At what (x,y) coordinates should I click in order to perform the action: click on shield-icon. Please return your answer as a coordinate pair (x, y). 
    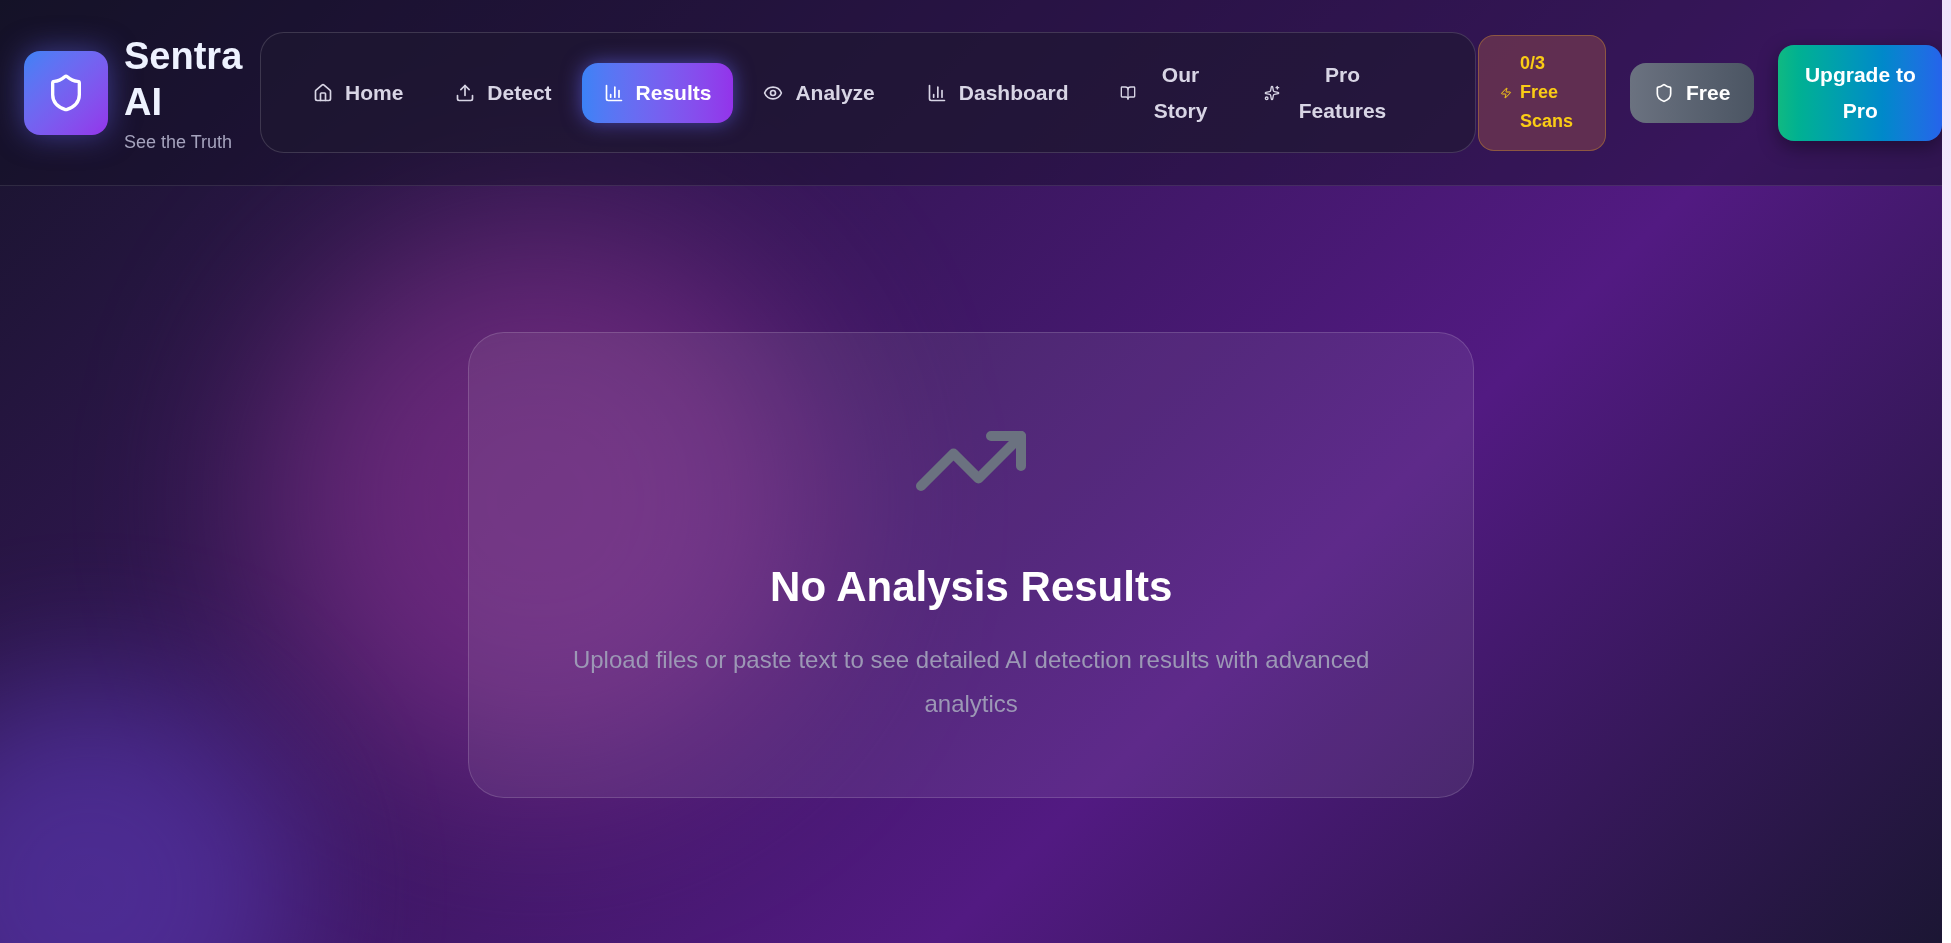
    Looking at the image, I should click on (1664, 92).